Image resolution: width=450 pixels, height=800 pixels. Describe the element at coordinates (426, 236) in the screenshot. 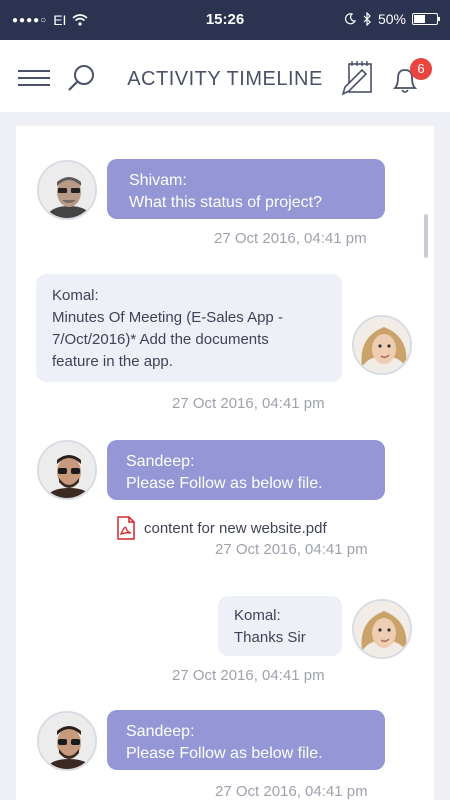

I see `scrollbar-thumb` at that location.